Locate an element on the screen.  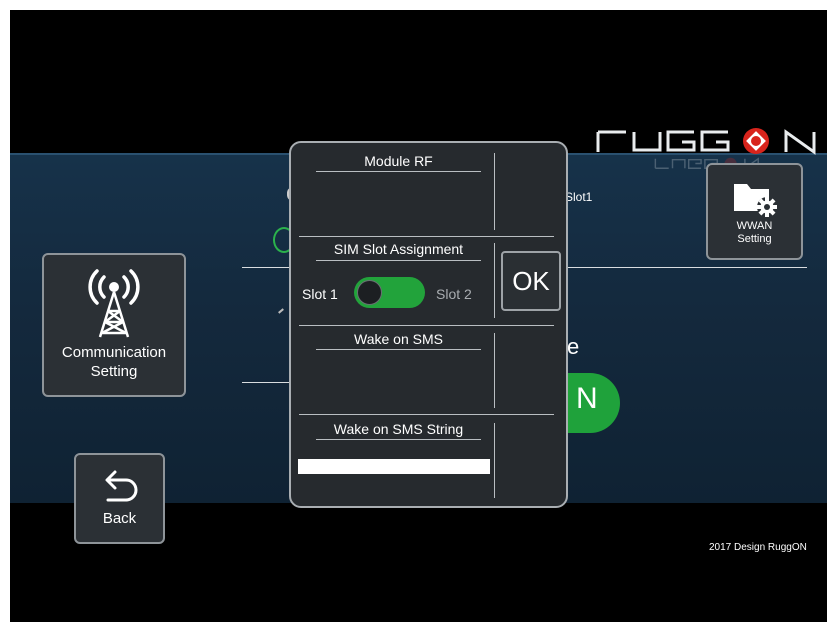
communication-setting-label-line1: Communication is located at coordinates (114, 352).